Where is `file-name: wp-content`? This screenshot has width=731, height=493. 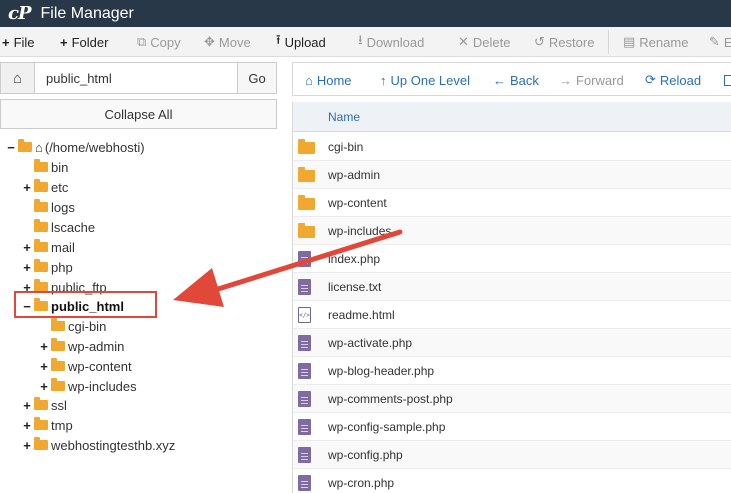
file-name: wp-content is located at coordinates (357, 203).